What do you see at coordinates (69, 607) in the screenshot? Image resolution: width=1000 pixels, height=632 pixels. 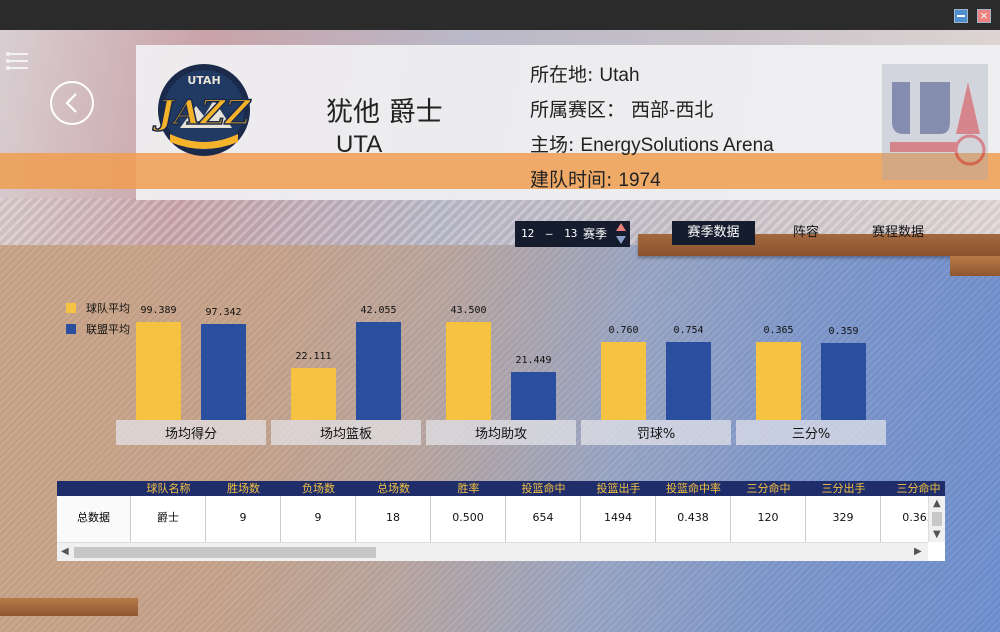 I see `wood-plank-left` at bounding box center [69, 607].